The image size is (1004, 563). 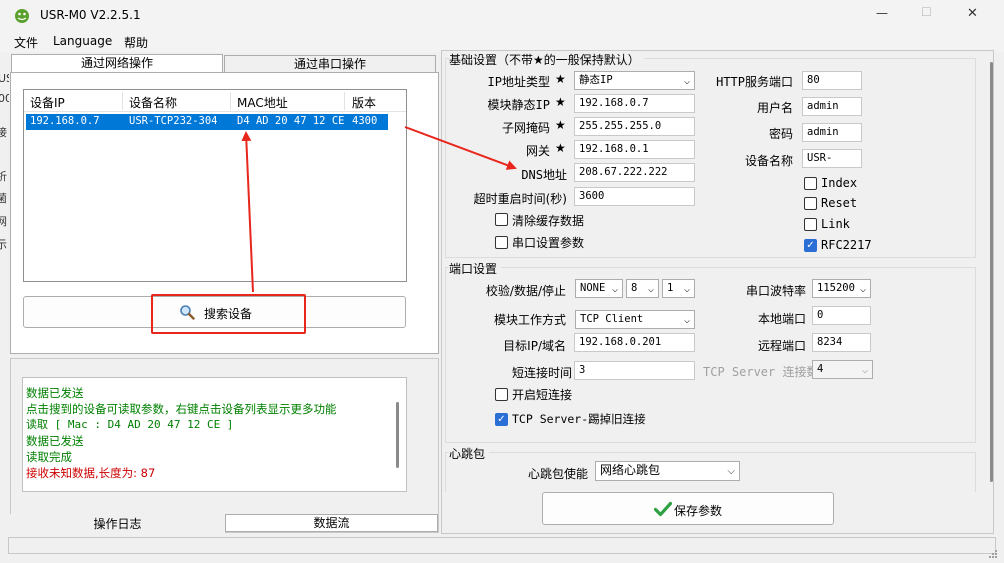 What do you see at coordinates (379, 209) in the screenshot?
I see `annotation-arrows` at bounding box center [379, 209].